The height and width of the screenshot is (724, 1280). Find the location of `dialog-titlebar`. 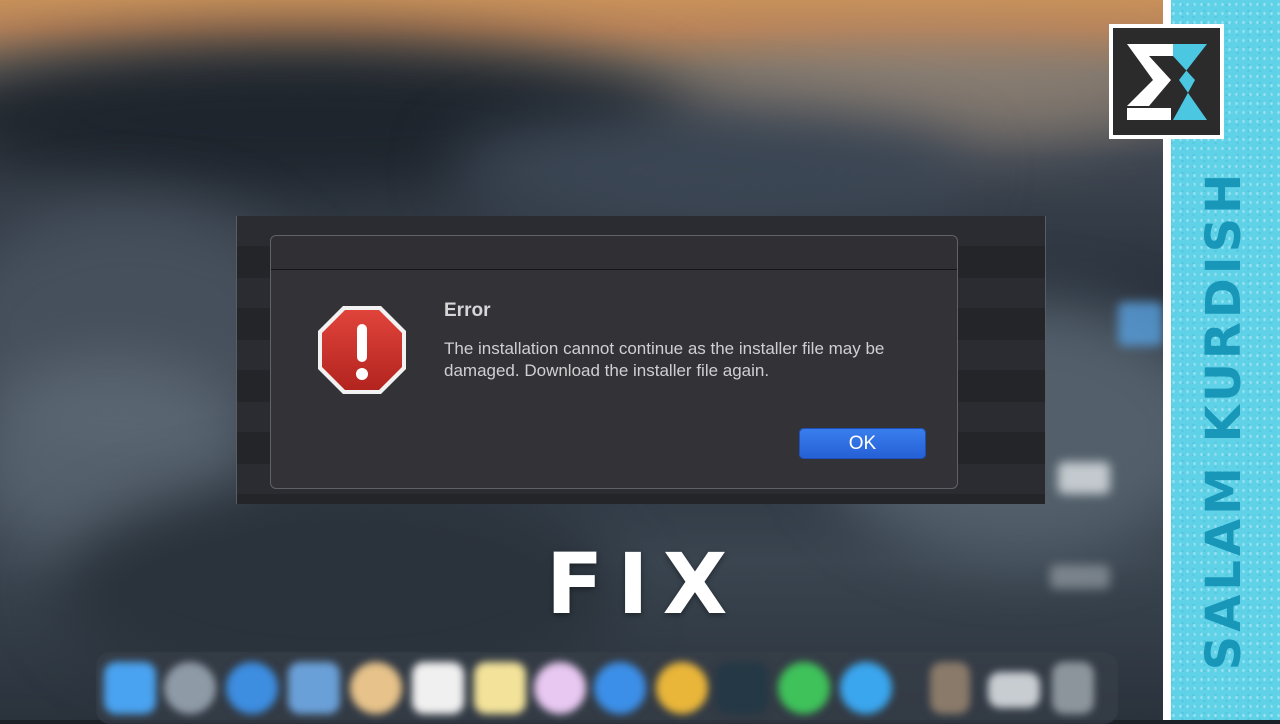

dialog-titlebar is located at coordinates (614, 253).